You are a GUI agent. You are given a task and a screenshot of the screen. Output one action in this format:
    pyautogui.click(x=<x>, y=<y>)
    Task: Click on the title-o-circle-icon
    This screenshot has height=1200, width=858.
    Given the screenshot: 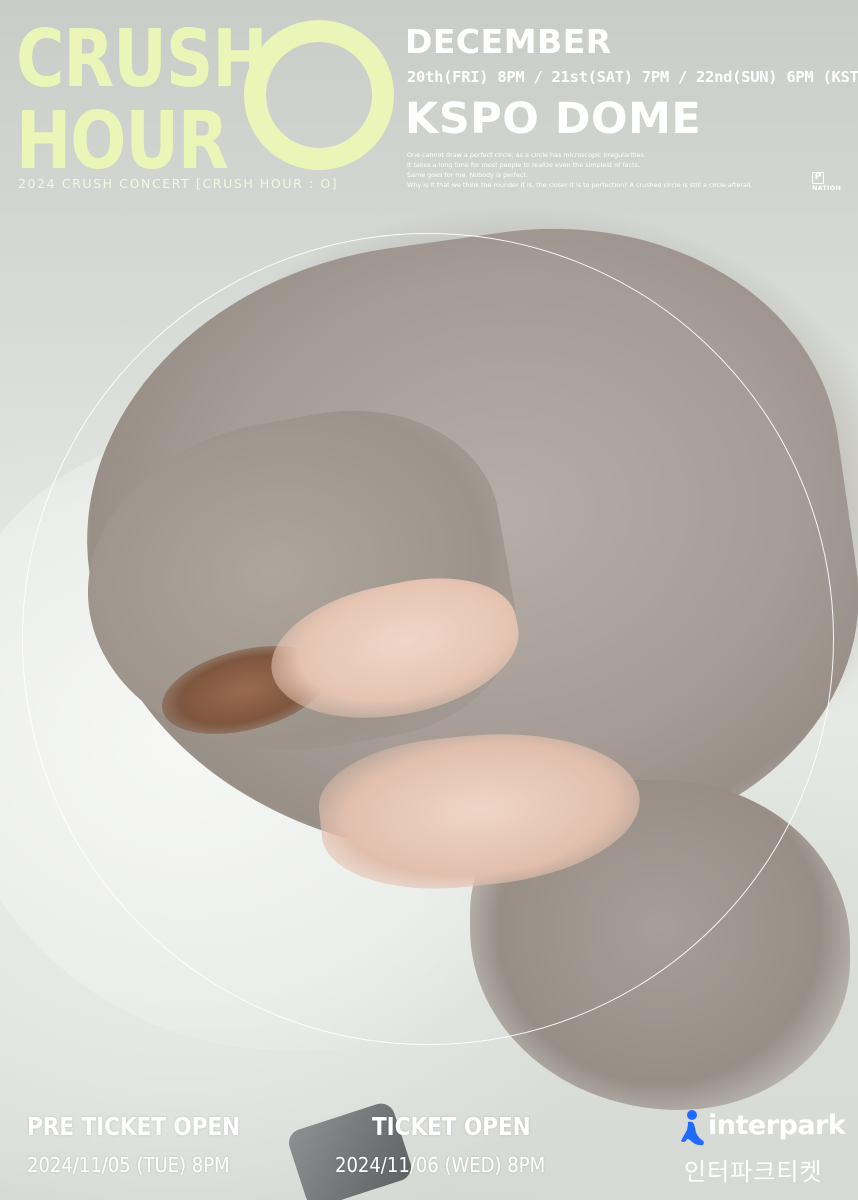 What is the action you would take?
    pyautogui.click(x=319, y=95)
    